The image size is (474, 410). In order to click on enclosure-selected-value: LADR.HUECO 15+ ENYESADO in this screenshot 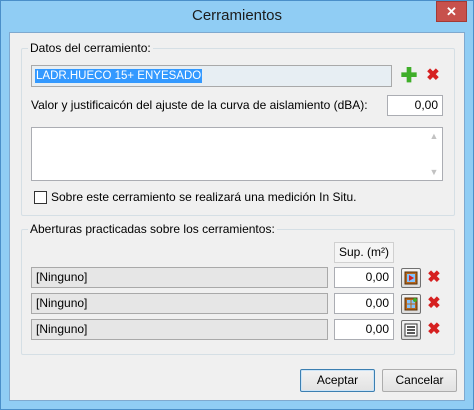, I will do `click(119, 76)`.